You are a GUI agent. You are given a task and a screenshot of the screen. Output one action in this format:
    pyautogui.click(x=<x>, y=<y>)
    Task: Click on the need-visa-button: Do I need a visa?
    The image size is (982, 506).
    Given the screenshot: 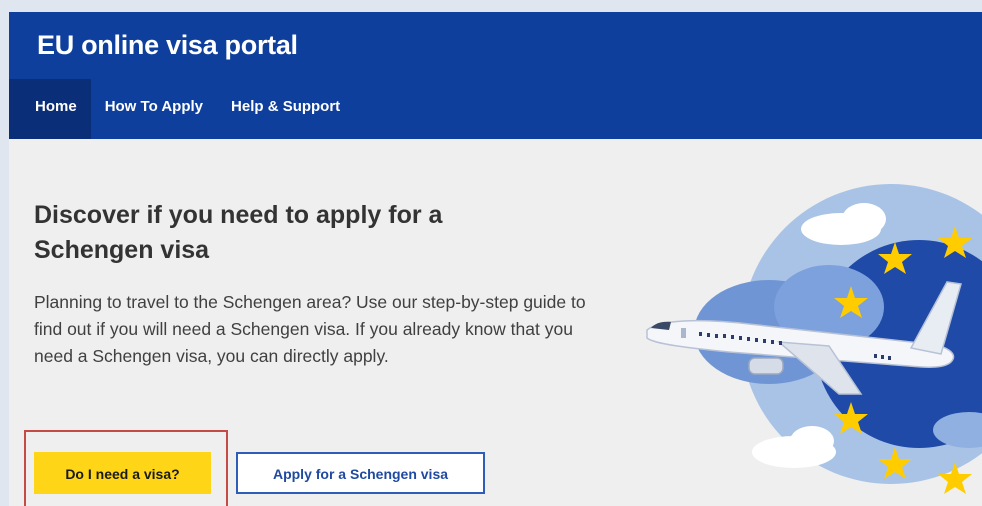 What is the action you would take?
    pyautogui.click(x=122, y=473)
    